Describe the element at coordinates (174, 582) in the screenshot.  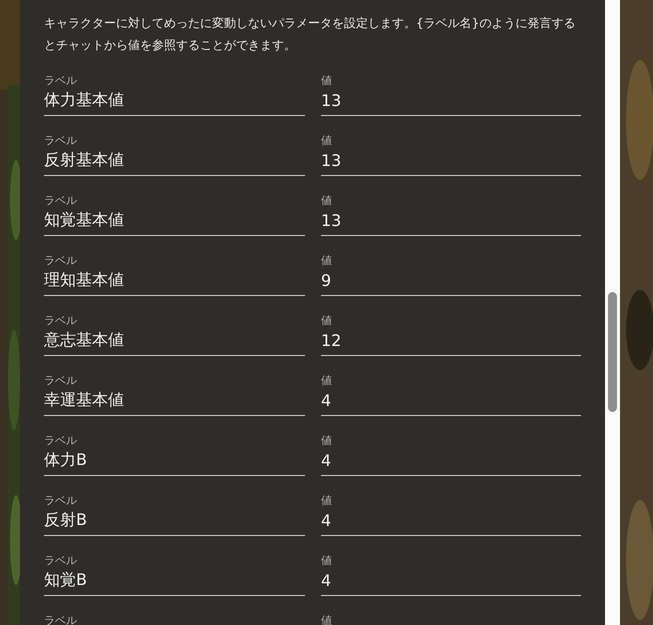
I see `label-field: 知覚B` at that location.